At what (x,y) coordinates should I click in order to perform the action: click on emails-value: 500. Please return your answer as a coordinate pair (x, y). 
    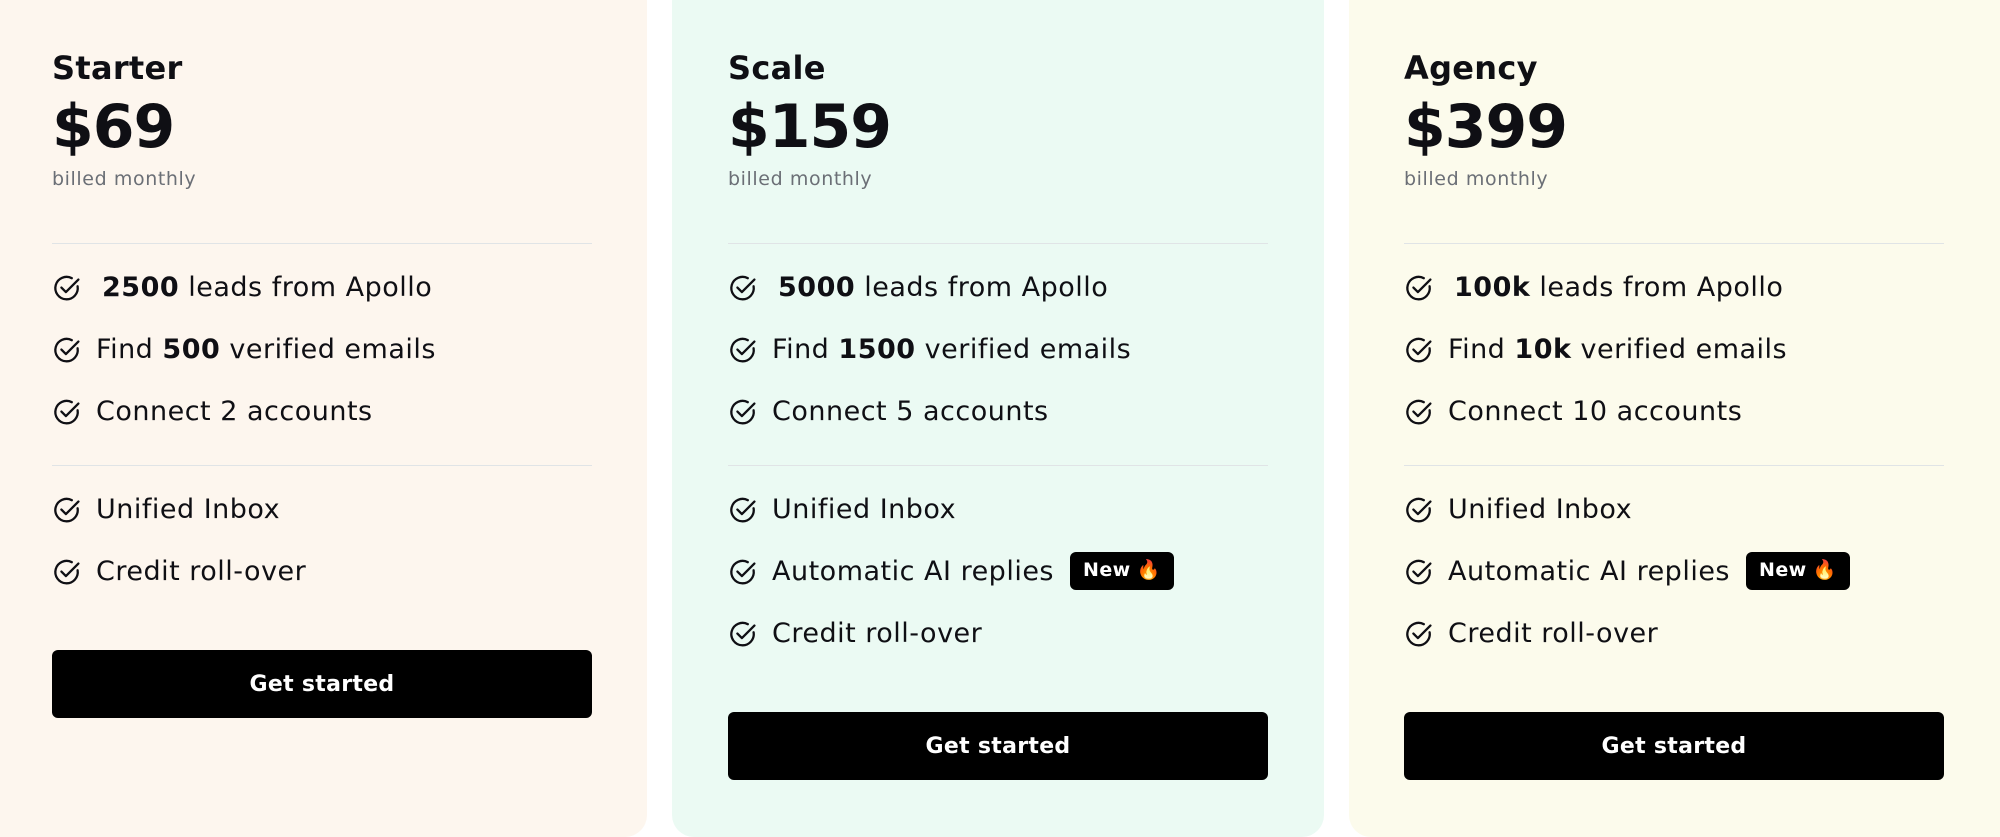
    Looking at the image, I should click on (191, 349).